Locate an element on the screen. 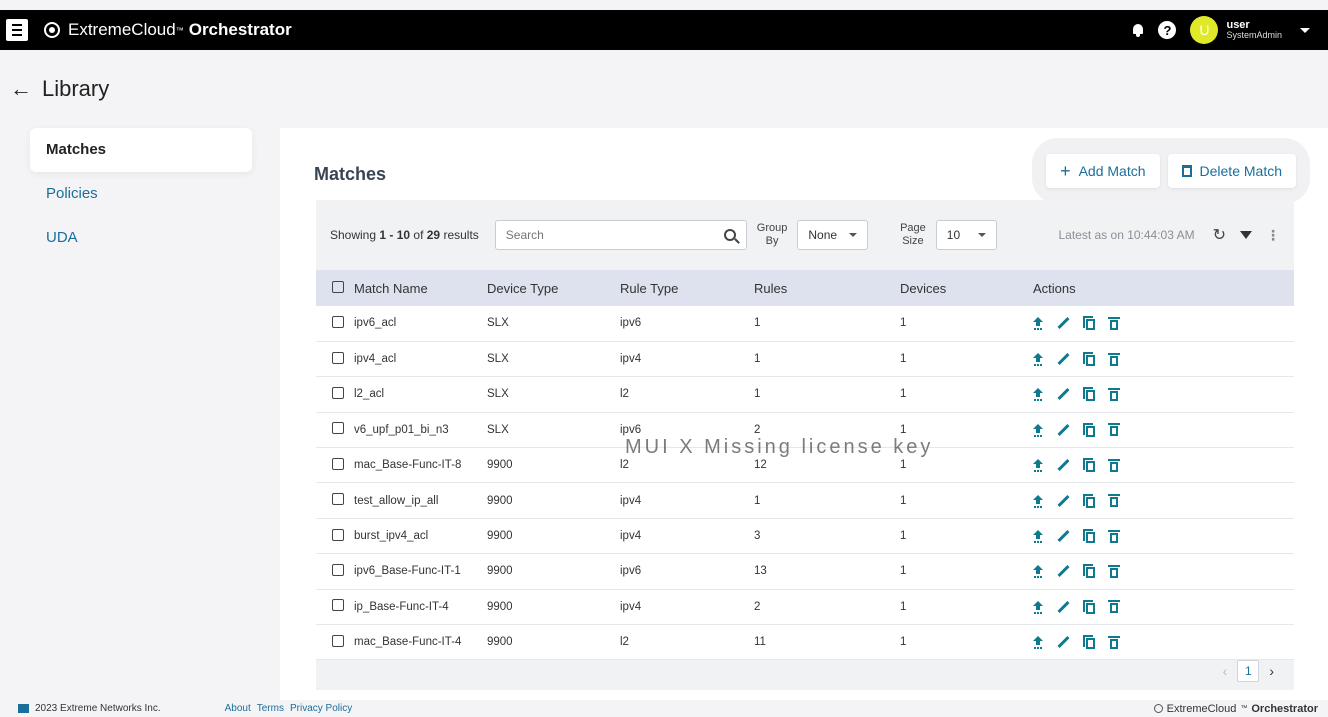  back-arrow-icon: ← is located at coordinates (21, 89).